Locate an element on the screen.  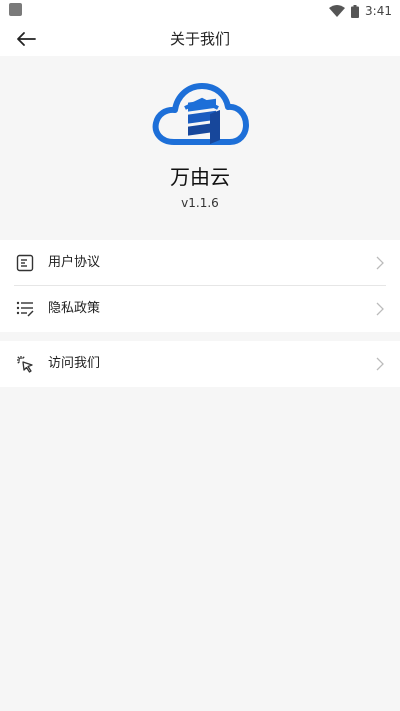
menu-group-2: 访问我们 is located at coordinates (200, 364).